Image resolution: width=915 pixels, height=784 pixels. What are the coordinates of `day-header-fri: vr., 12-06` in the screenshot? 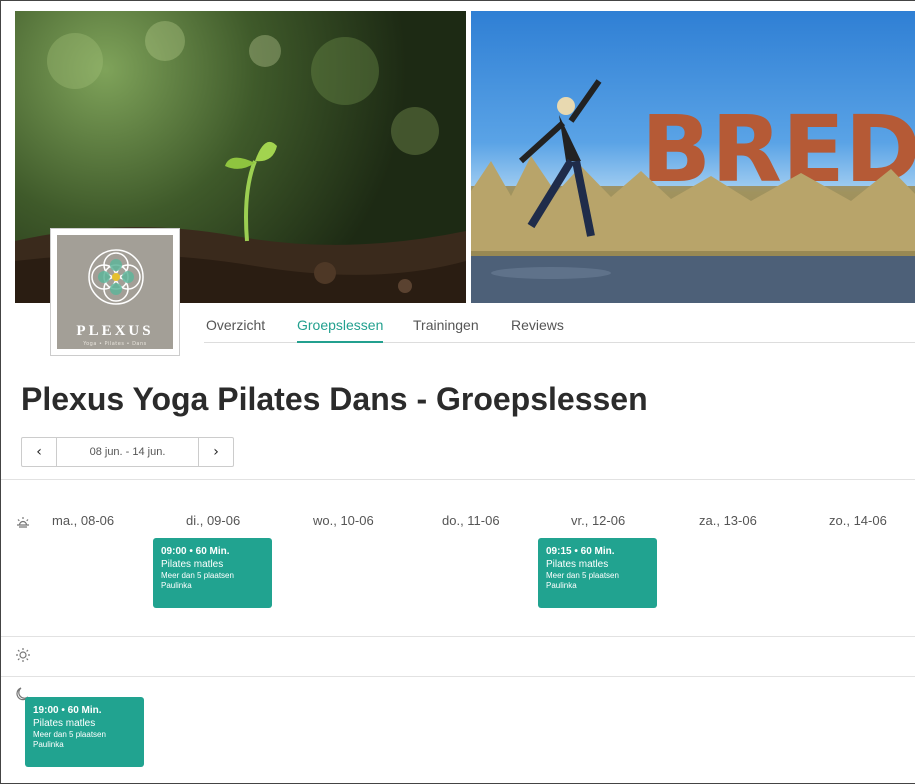 It's located at (598, 520).